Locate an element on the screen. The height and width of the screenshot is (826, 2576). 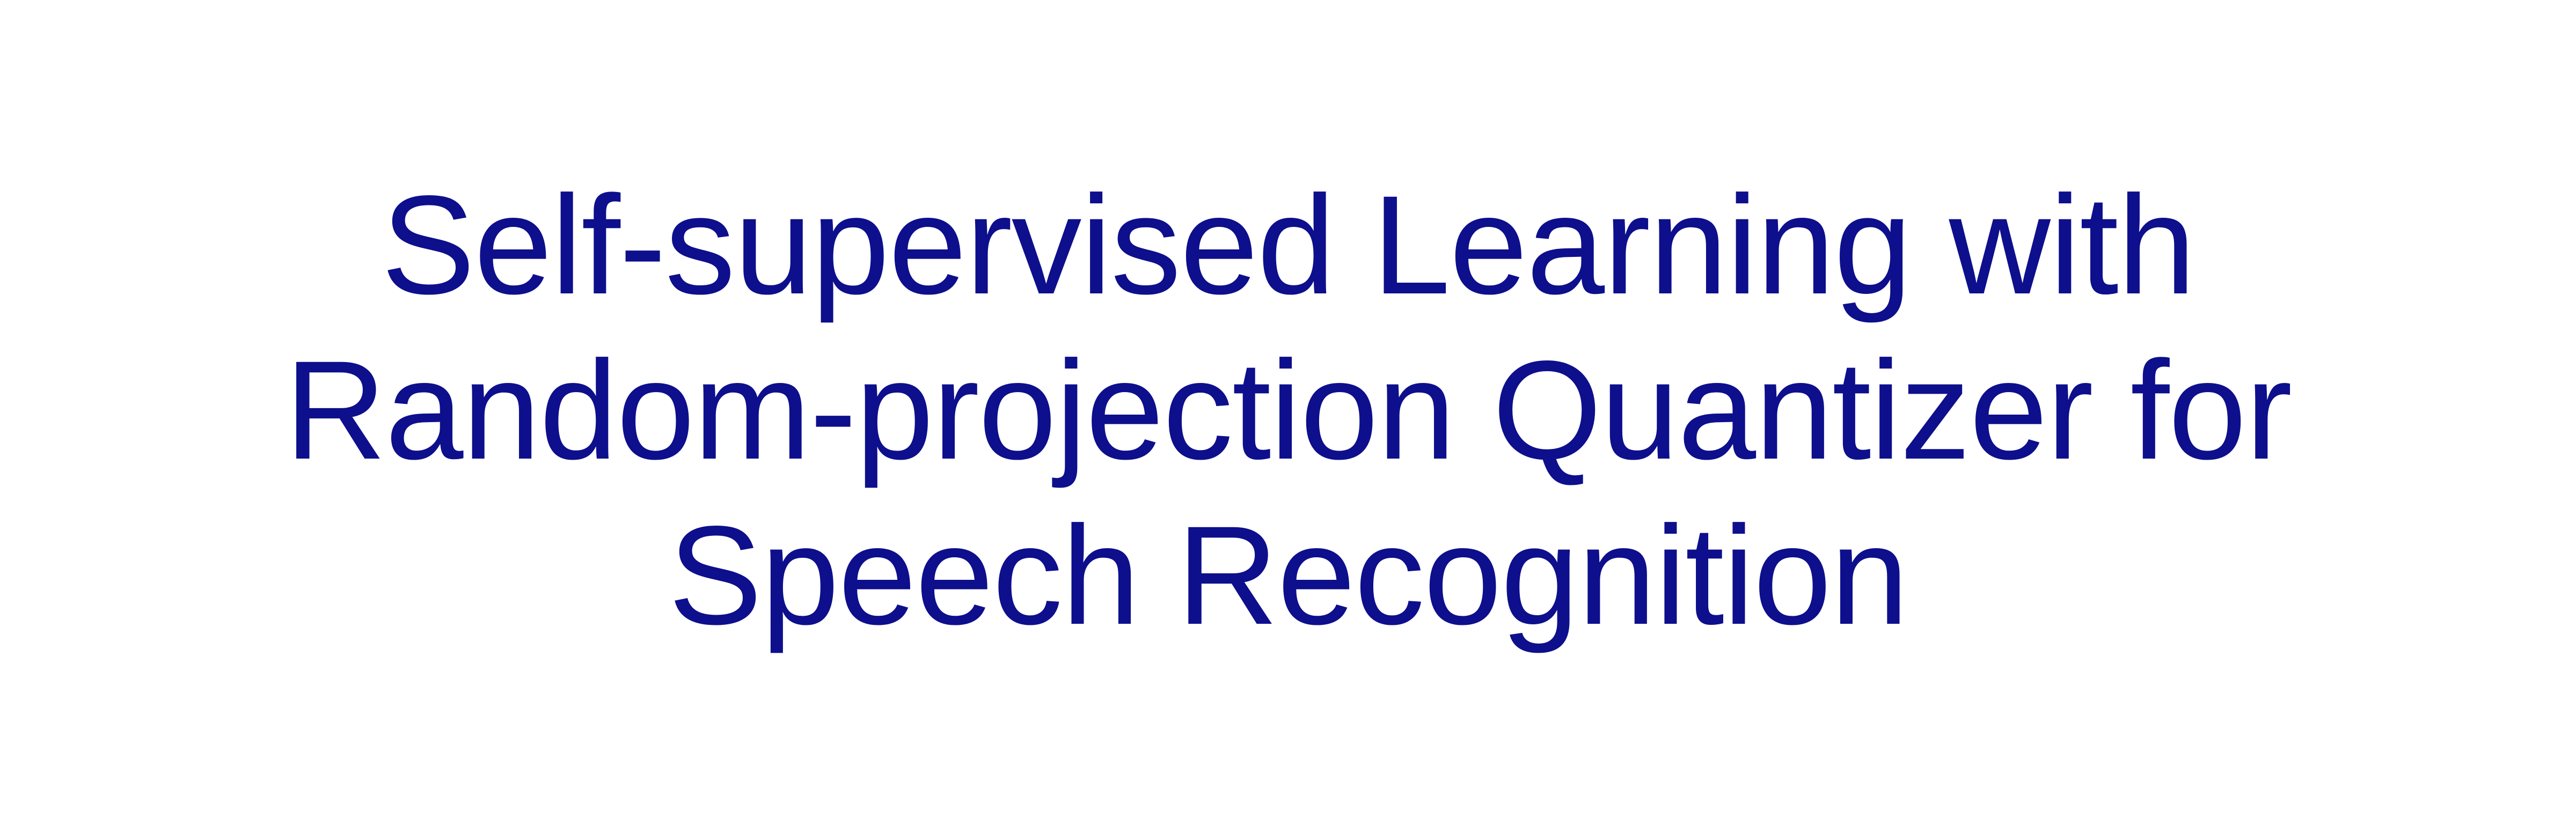
title-line-2: Random-projection Quantizer for is located at coordinates (1288, 410).